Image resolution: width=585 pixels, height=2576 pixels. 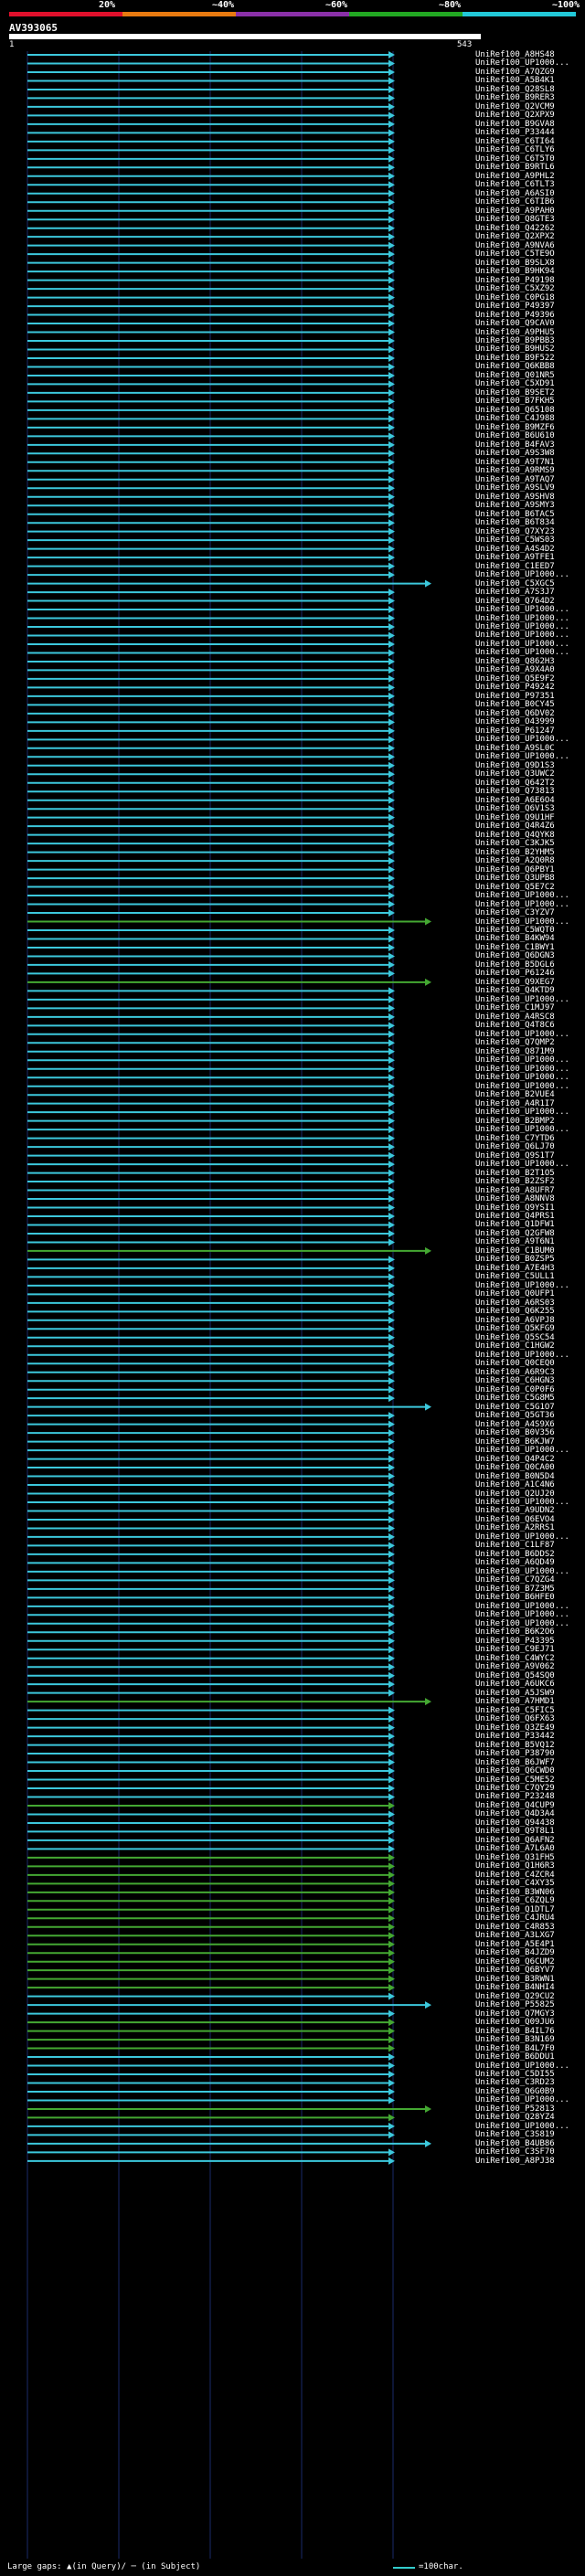 I want to click on scale-line, so click(x=404, y=2568).